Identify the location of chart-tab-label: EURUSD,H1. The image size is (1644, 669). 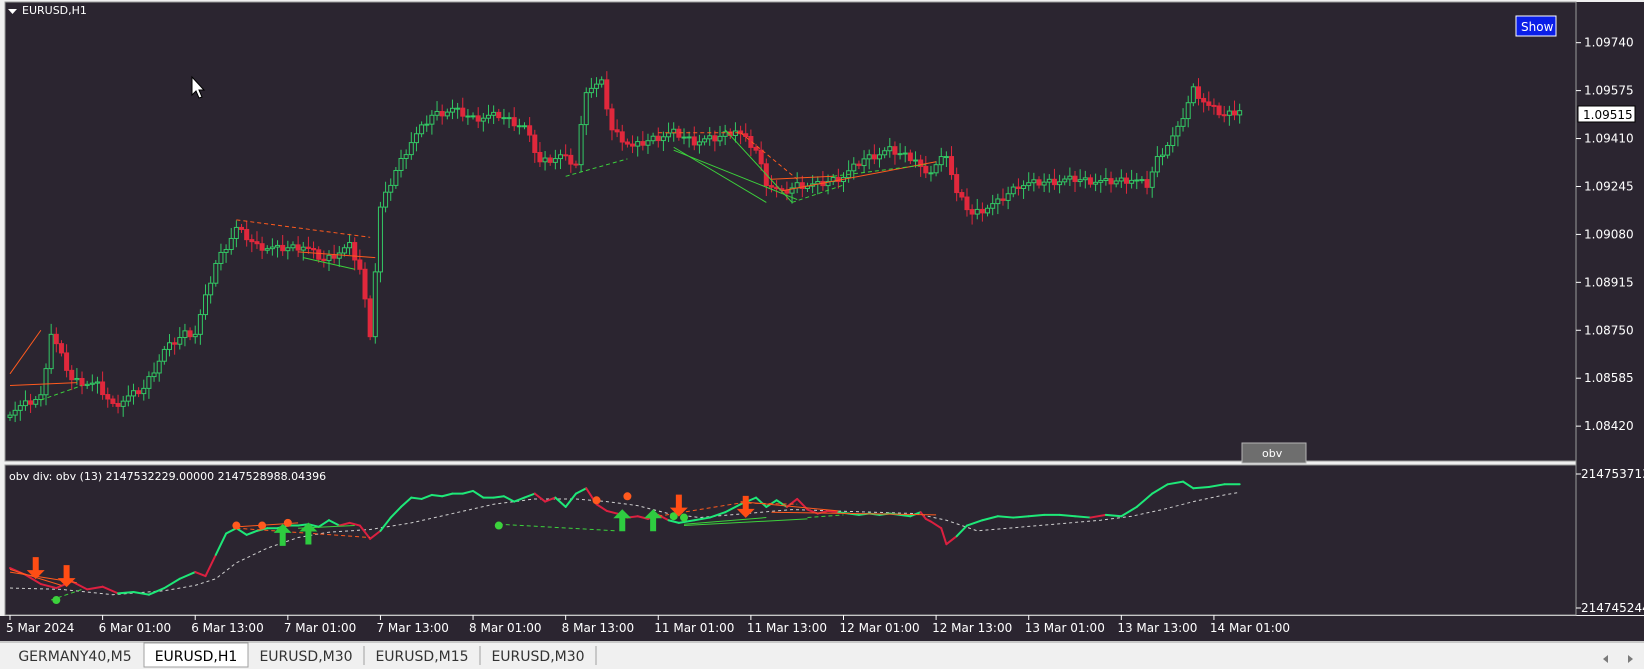
(196, 657).